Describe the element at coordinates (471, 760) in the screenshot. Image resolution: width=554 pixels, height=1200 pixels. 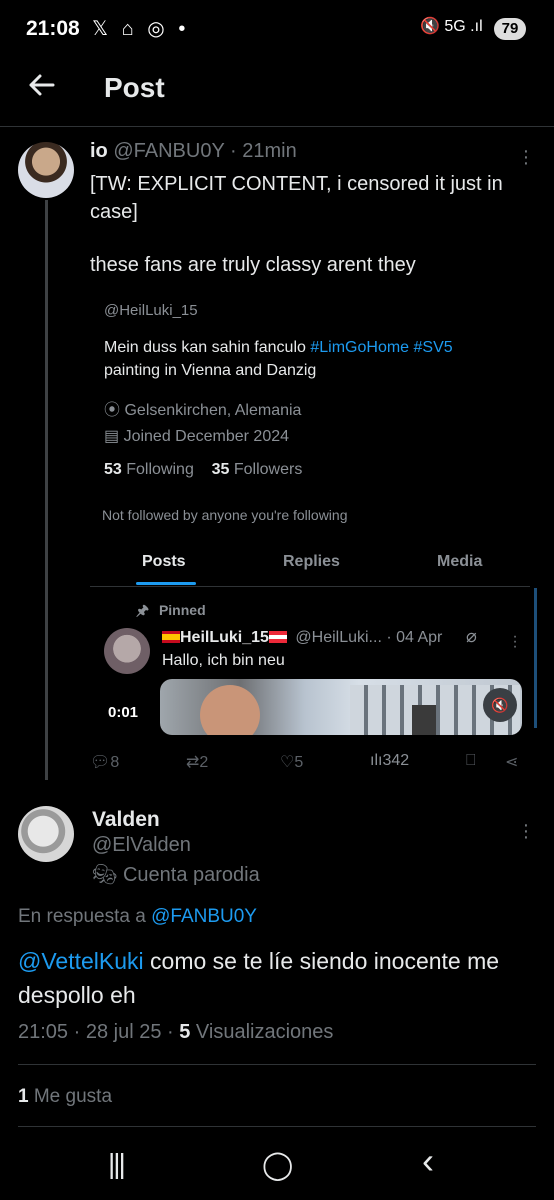
I see `bookmark-icon: ⎕` at that location.